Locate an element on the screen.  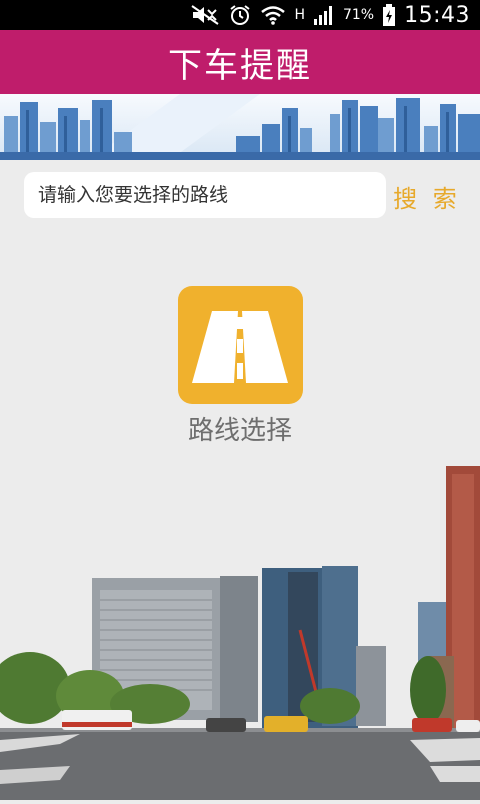
road-icon is located at coordinates (240, 345).